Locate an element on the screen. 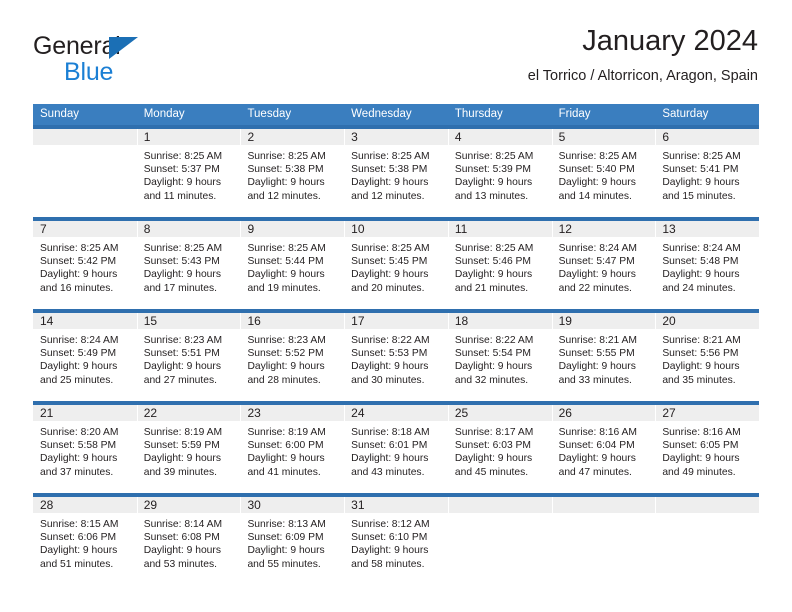  day-number: 16 is located at coordinates (254, 321).